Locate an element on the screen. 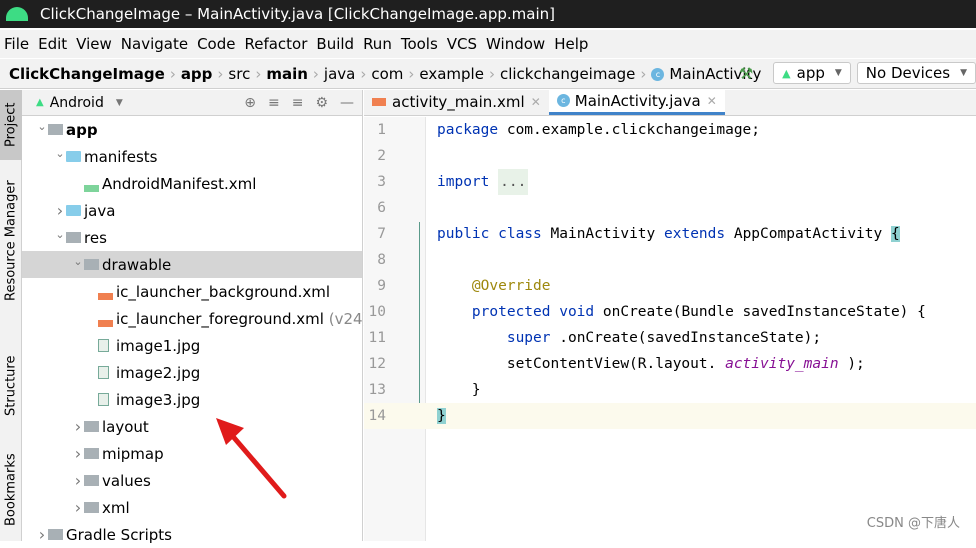 The height and width of the screenshot is (548, 976). red-annotation-arrow is located at coordinates (251, 458).